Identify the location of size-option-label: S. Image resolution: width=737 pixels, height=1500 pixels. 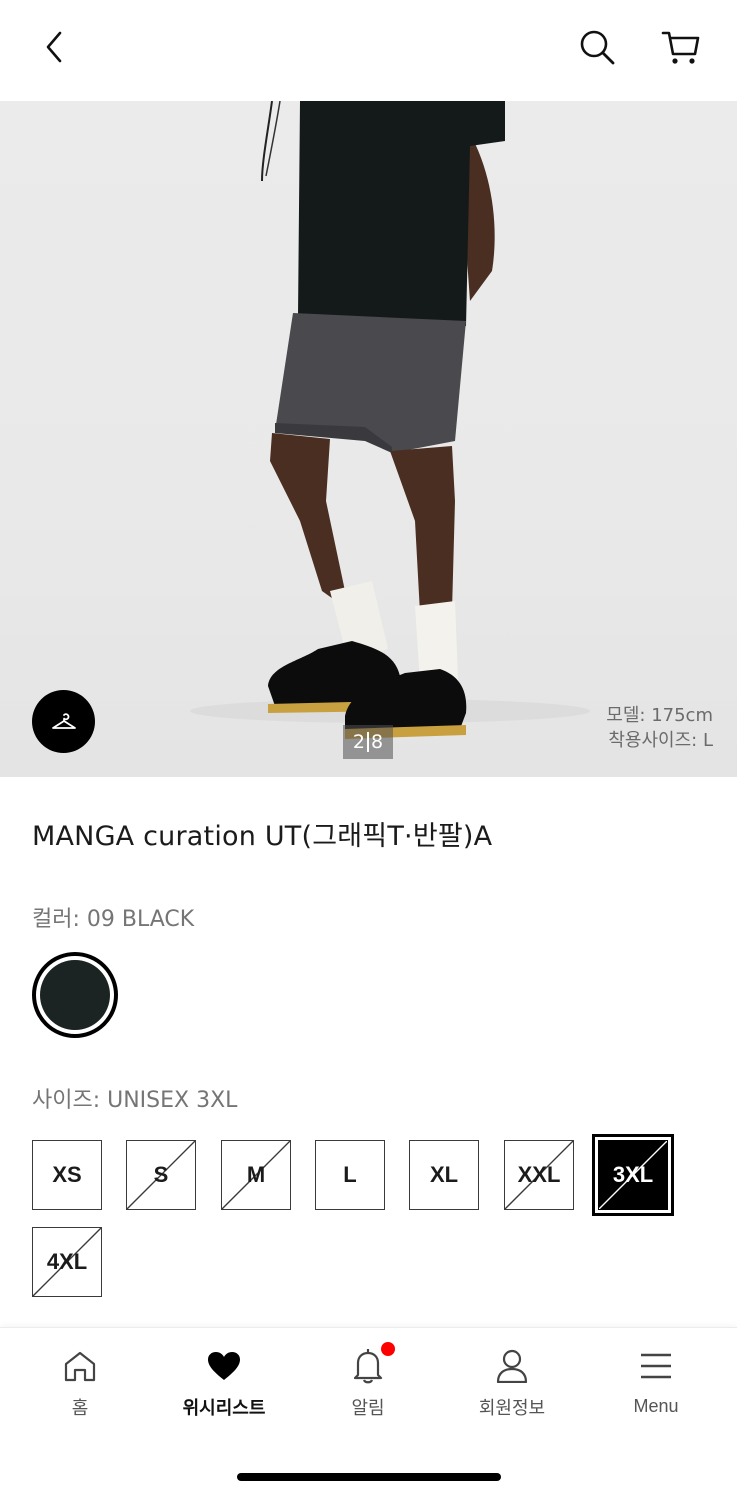
(161, 1174).